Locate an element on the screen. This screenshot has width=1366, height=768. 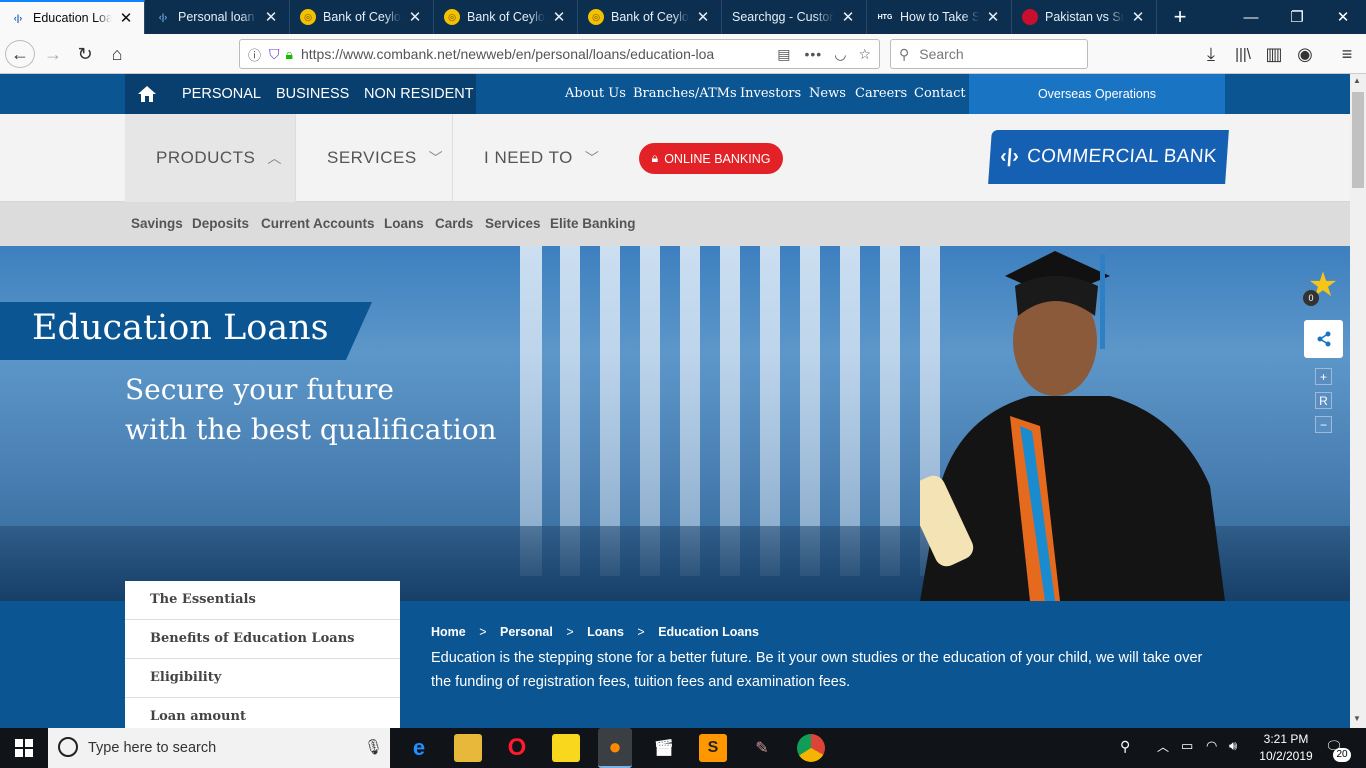
menu-products: PRODUCTS ︿ is located at coordinates (219, 158).